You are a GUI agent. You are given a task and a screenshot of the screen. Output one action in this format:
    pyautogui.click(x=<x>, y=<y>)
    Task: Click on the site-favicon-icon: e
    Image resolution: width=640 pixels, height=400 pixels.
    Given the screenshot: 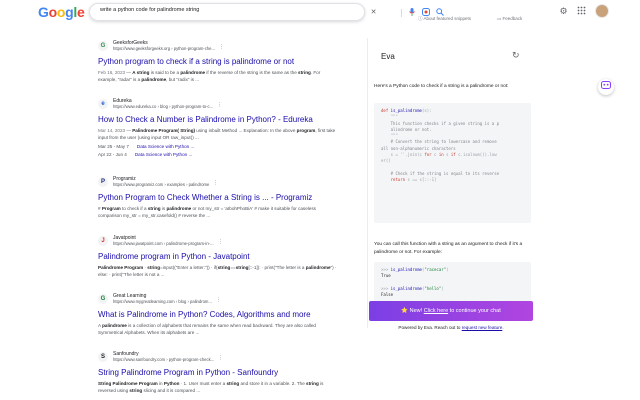 What is the action you would take?
    pyautogui.click(x=103, y=104)
    